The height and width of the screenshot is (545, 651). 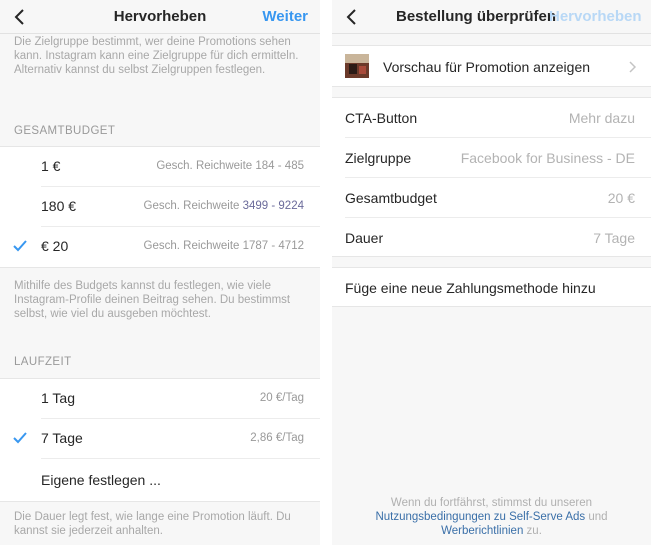 What do you see at coordinates (547, 158) in the screenshot?
I see `detail-value: Facebook for Business - DE` at bounding box center [547, 158].